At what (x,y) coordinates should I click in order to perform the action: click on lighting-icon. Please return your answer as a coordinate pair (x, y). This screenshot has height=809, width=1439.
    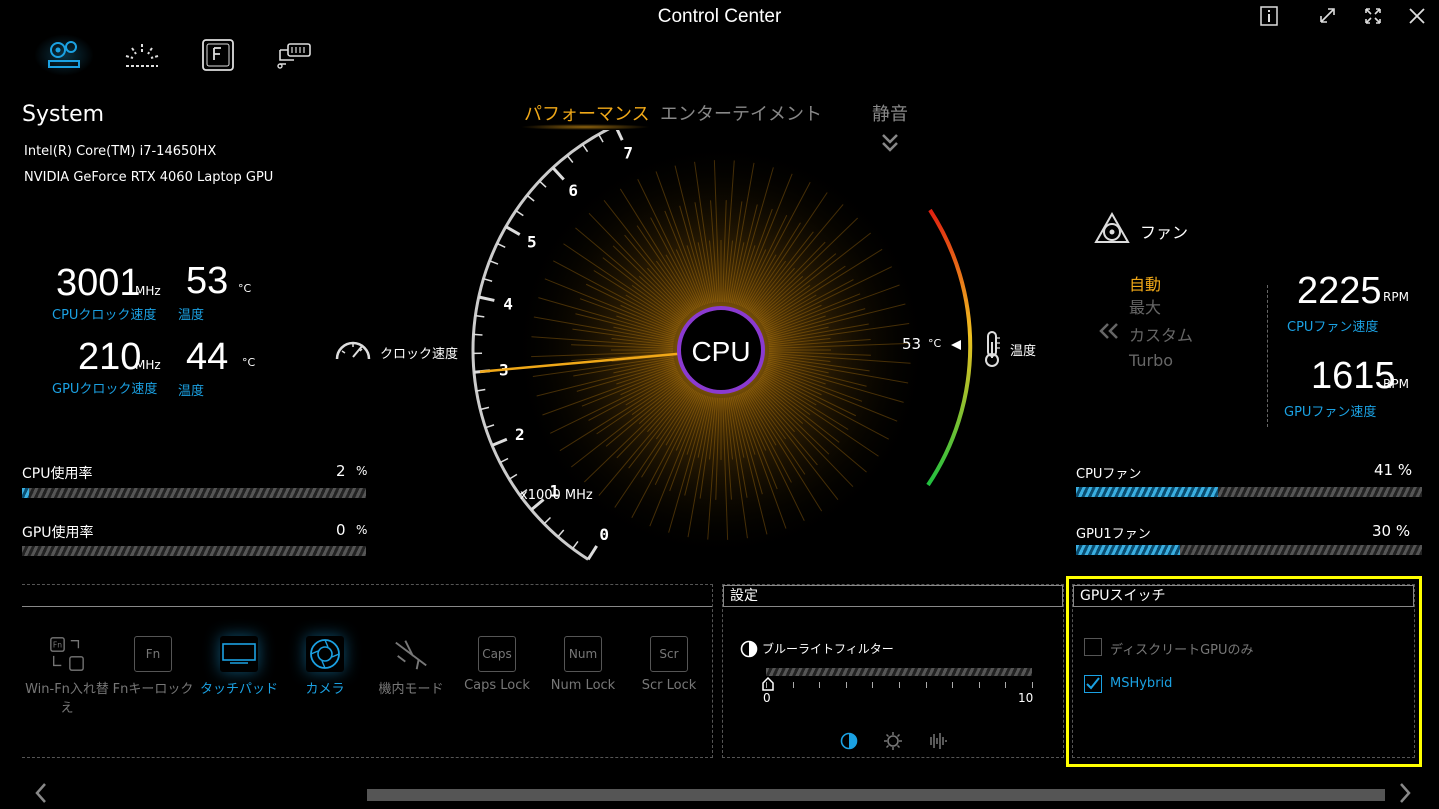
    Looking at the image, I should click on (142, 55).